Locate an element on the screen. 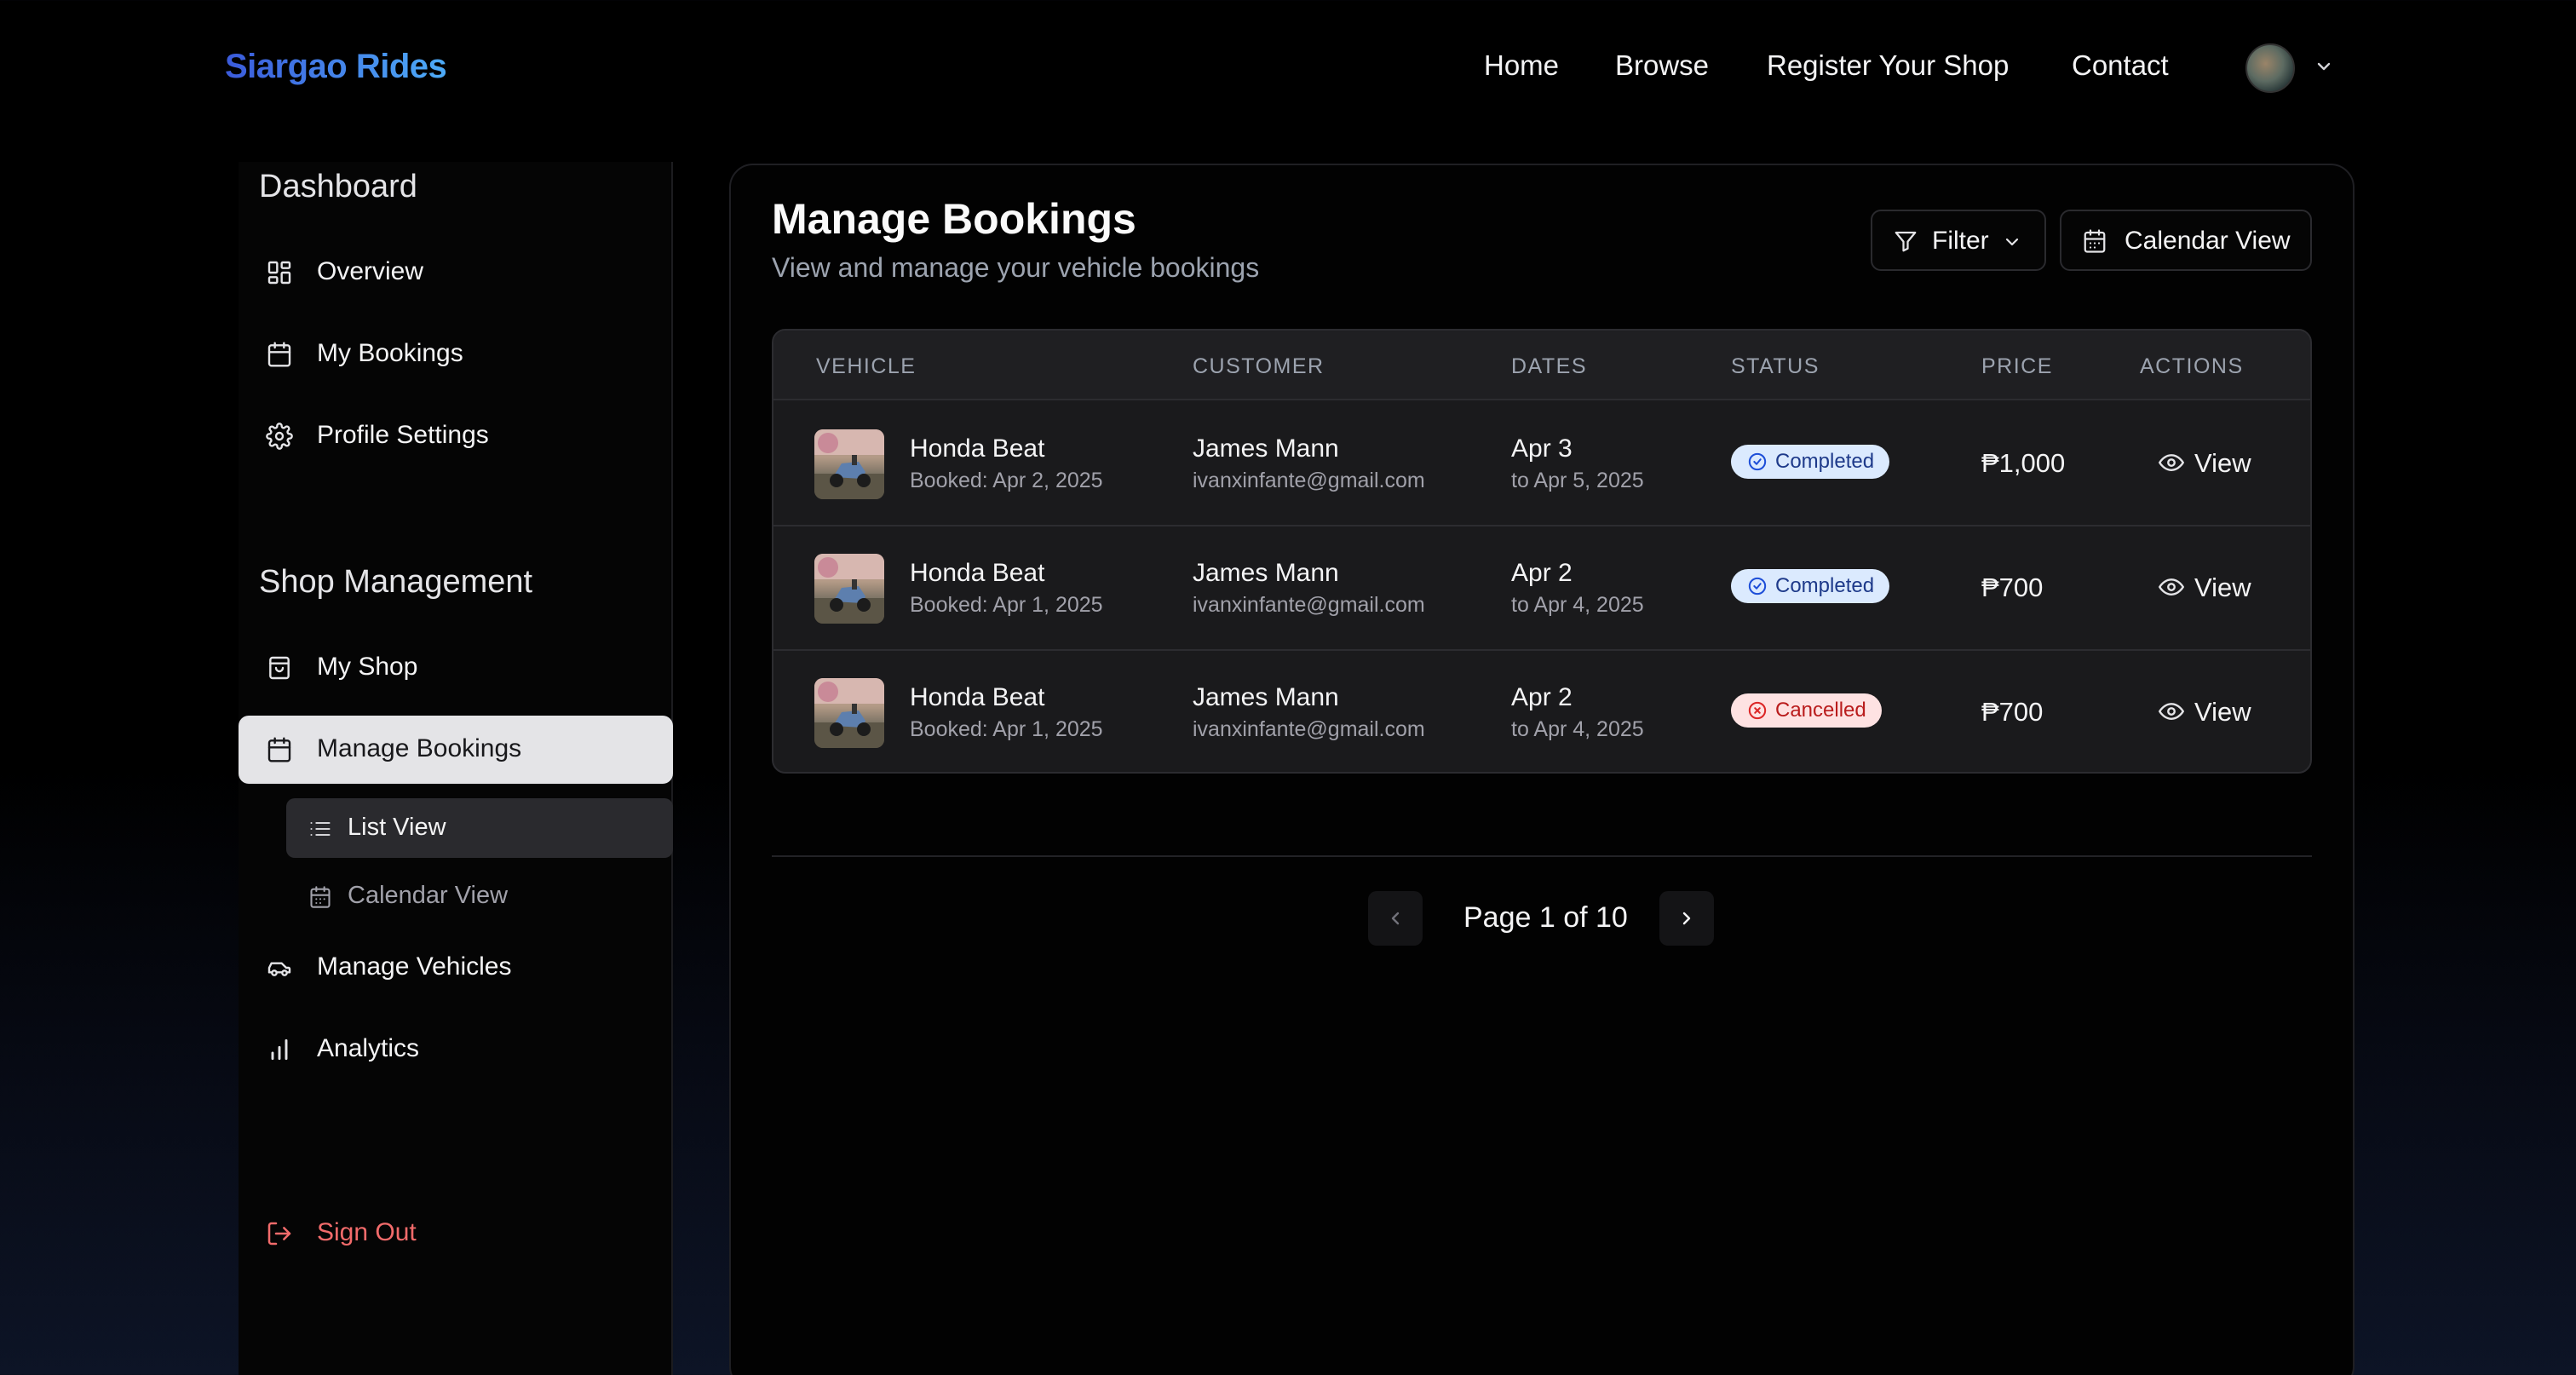  sidebar-subitem-label: List View is located at coordinates (397, 827).